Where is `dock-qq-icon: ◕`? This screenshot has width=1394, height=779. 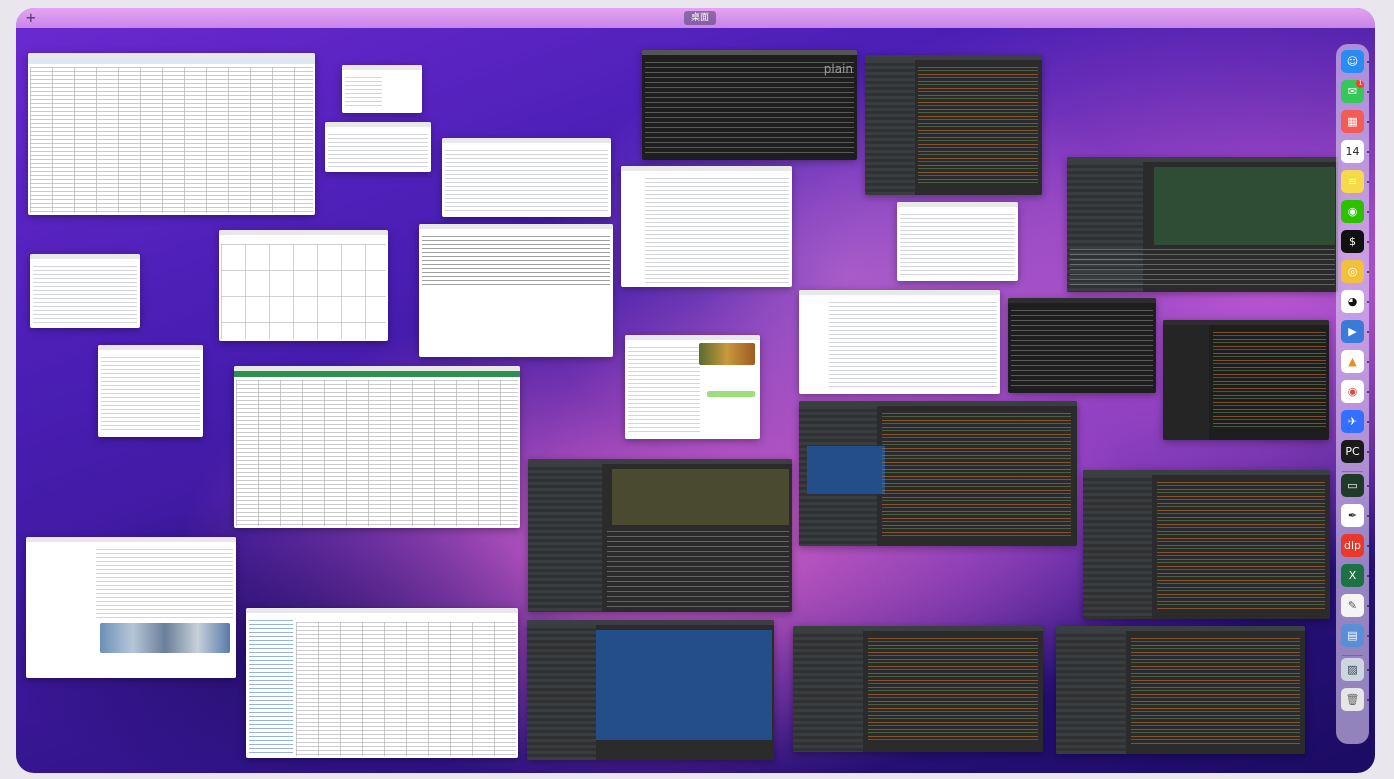
dock-qq-icon: ◕ is located at coordinates (1352, 301).